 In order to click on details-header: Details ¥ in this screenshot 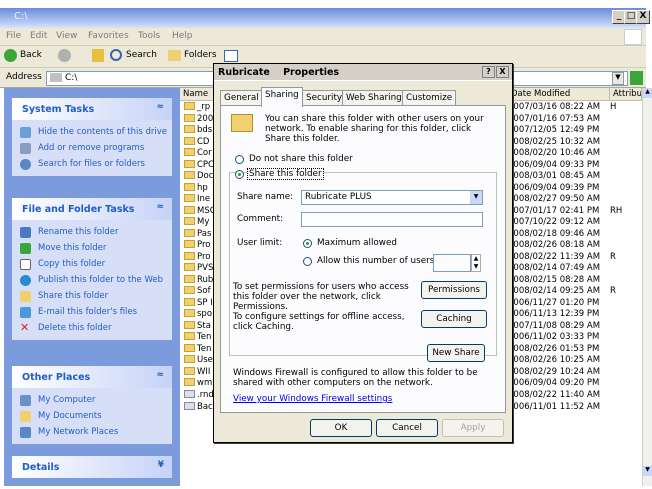, I will do `click(92, 467)`.